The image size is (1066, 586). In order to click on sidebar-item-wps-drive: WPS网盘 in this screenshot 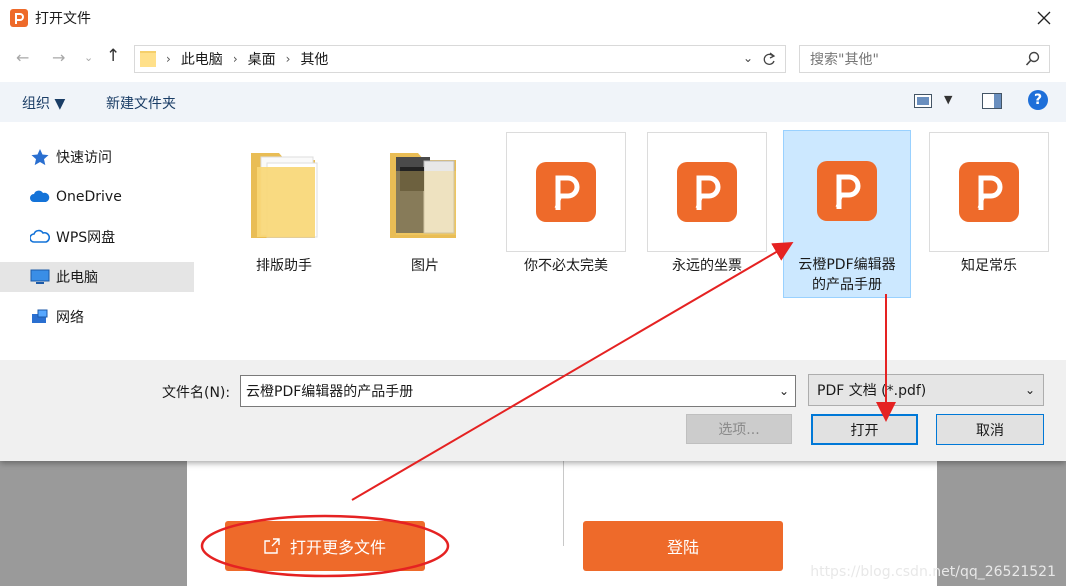, I will do `click(97, 237)`.